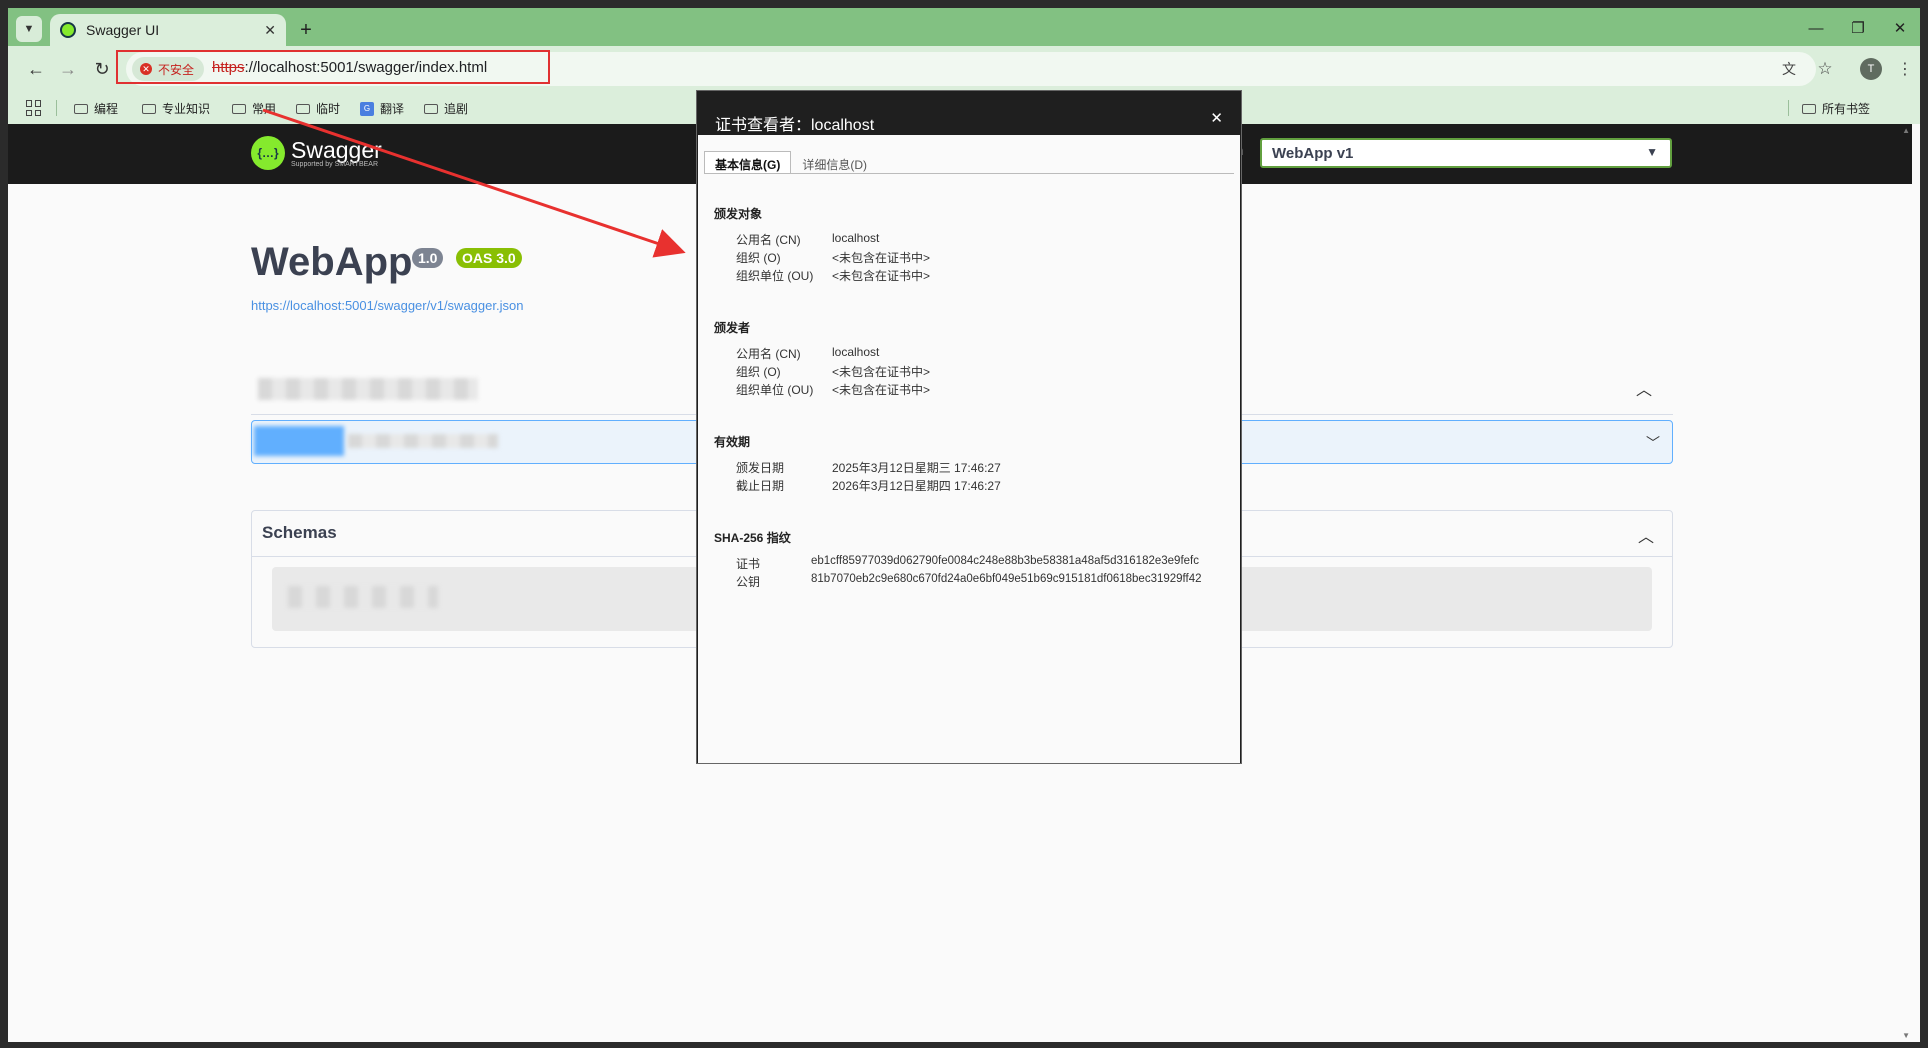  Describe the element at coordinates (268, 153) in the screenshot. I see `swagger-logo-icon: {…}` at that location.